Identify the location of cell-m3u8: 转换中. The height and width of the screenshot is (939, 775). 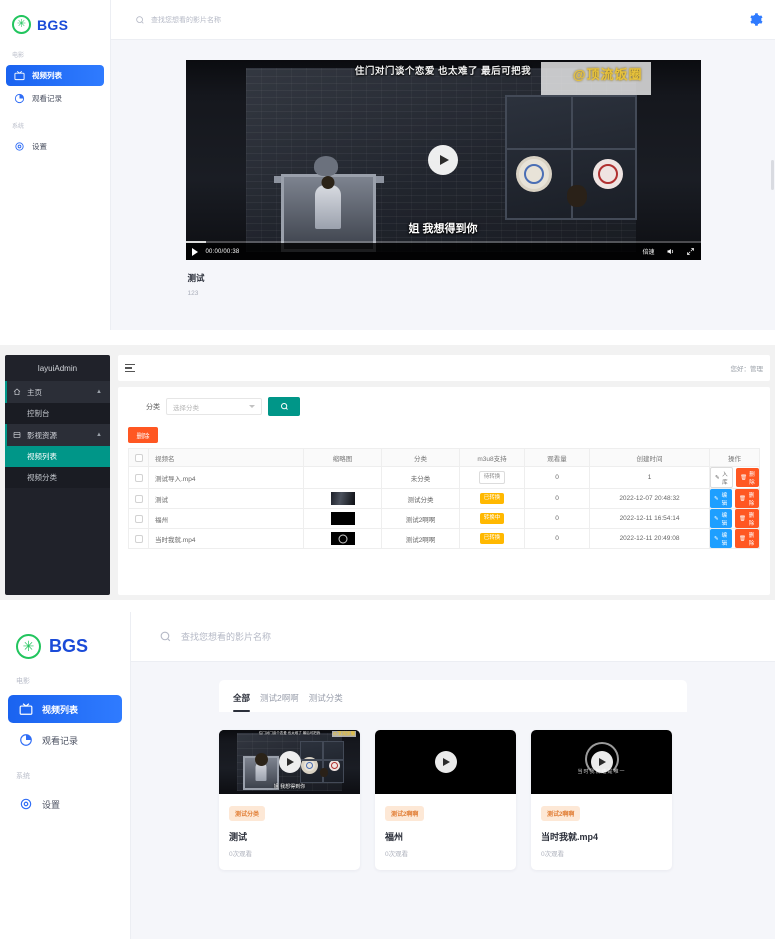
(492, 518).